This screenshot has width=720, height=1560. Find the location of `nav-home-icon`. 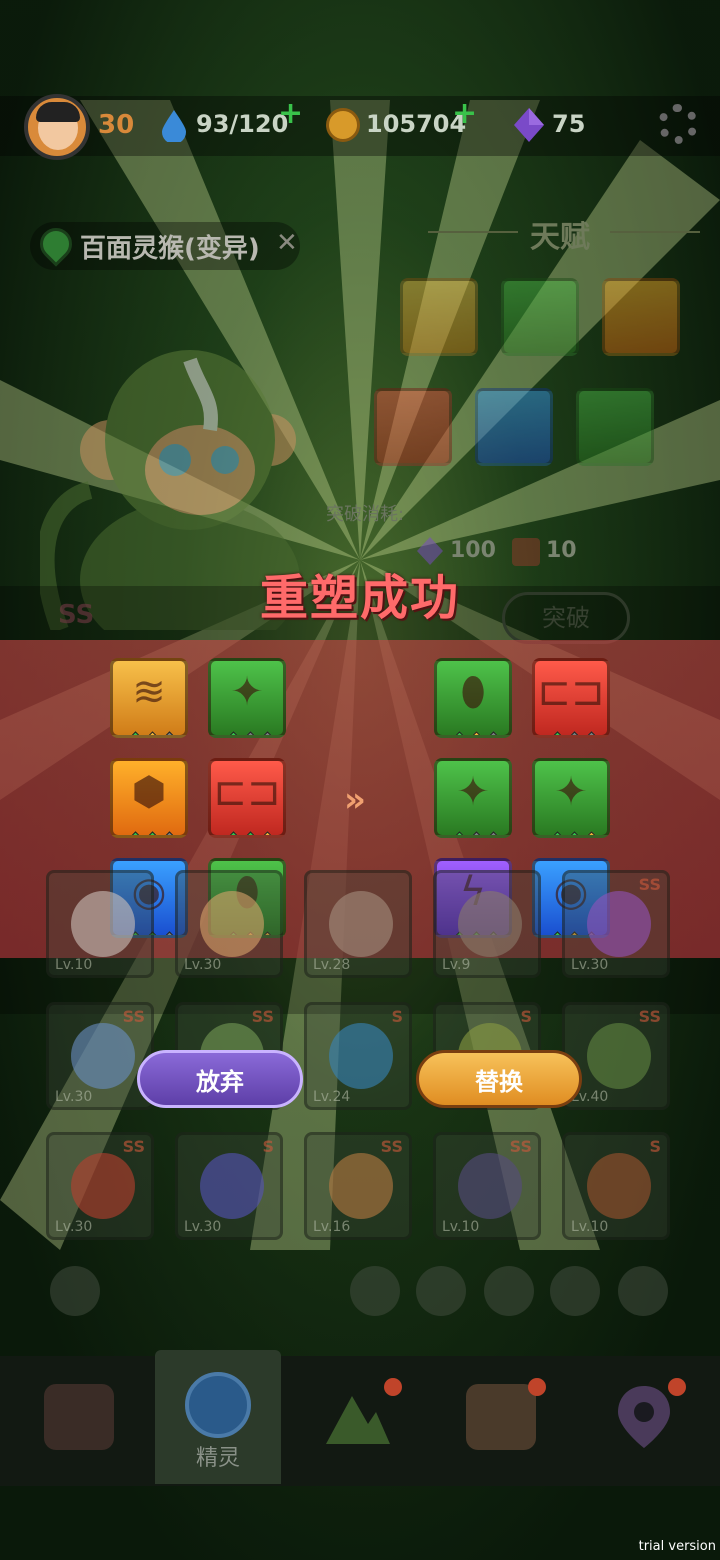

nav-home-icon is located at coordinates (79, 1417).